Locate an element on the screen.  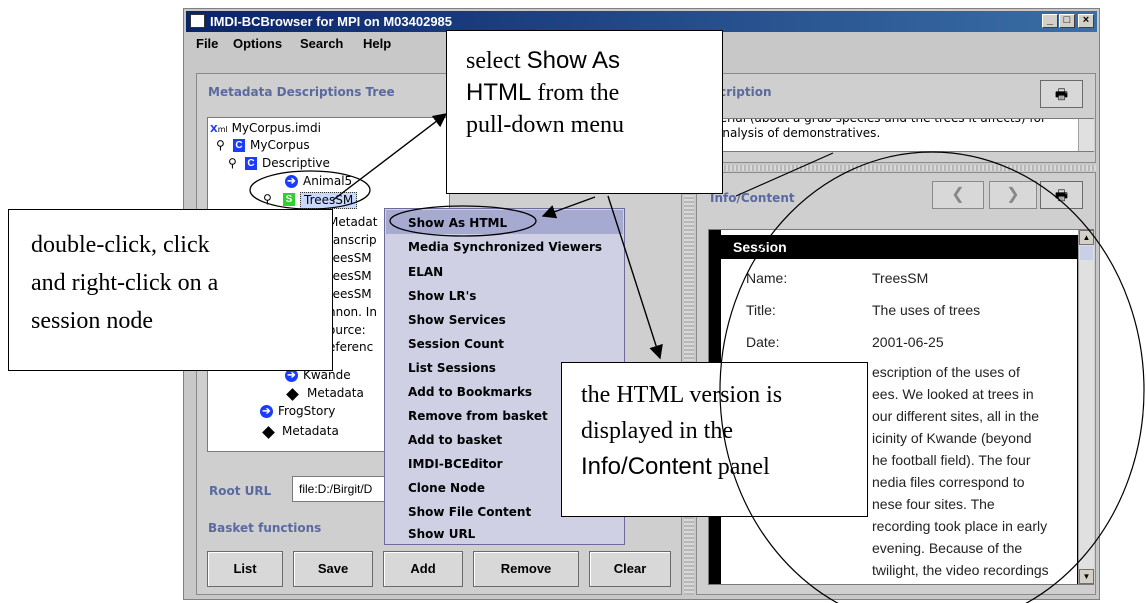
highlight-ellipse-menu-item is located at coordinates (463, 221).